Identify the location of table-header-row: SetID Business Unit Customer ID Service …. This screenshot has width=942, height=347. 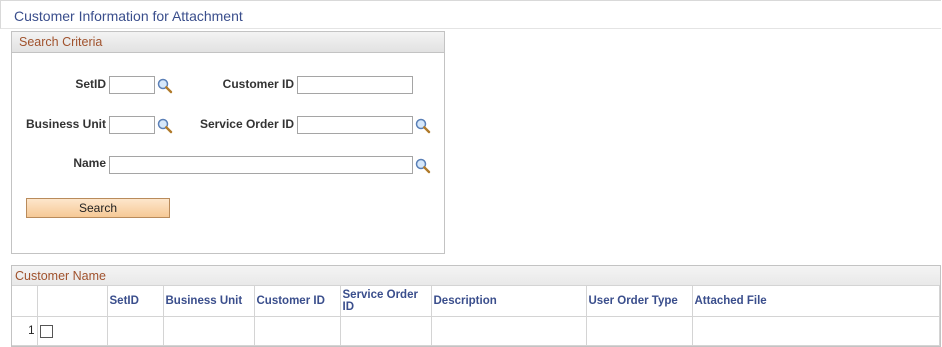
(476, 301).